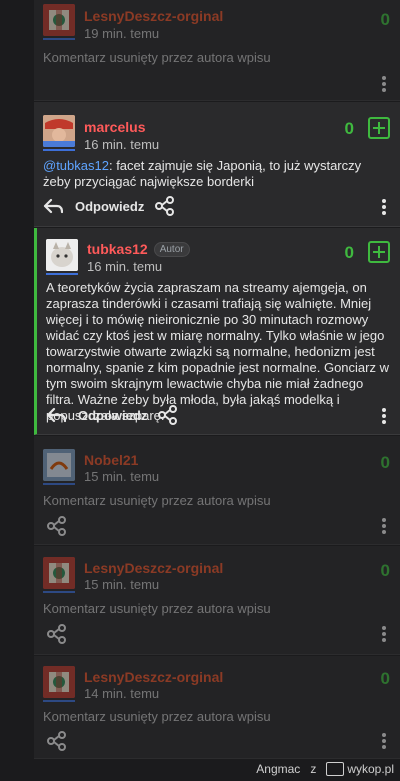 This screenshot has width=400, height=781. What do you see at coordinates (122, 33) in the screenshot?
I see `comment-time: 19 min. temu` at bounding box center [122, 33].